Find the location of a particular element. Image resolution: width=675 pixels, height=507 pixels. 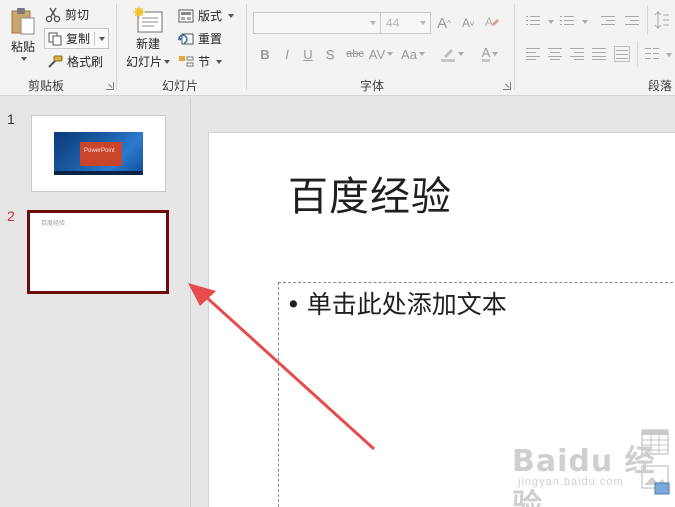

new-slide-label-row: 幻灯片 is located at coordinates (148, 61).